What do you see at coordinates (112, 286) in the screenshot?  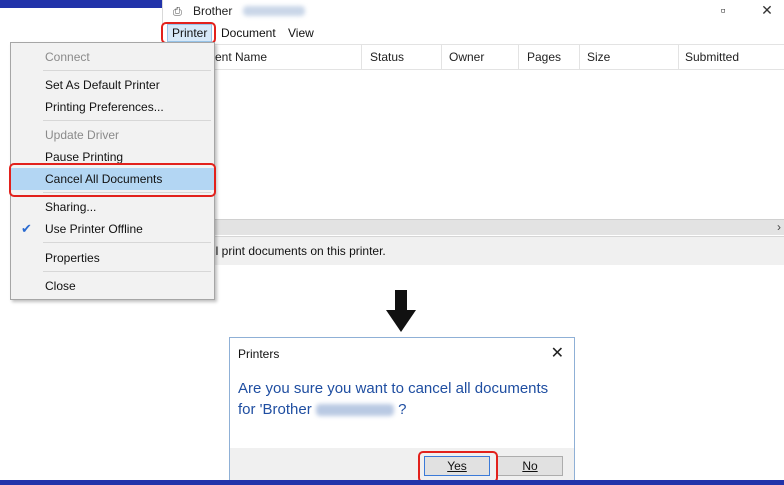 I see `menu-item-close: Close` at bounding box center [112, 286].